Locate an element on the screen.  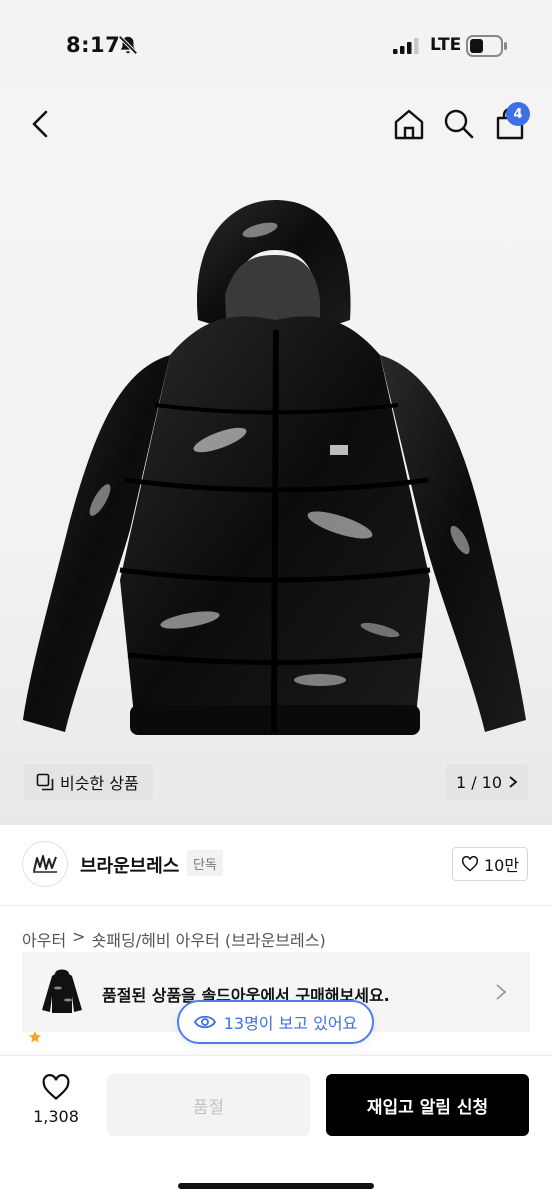
breadcrumb-category: 아우터 is located at coordinates (44, 939).